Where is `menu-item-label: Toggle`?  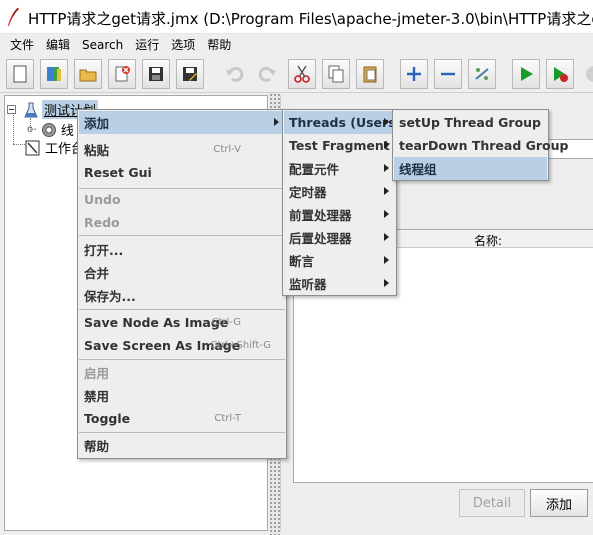 menu-item-label: Toggle is located at coordinates (107, 418).